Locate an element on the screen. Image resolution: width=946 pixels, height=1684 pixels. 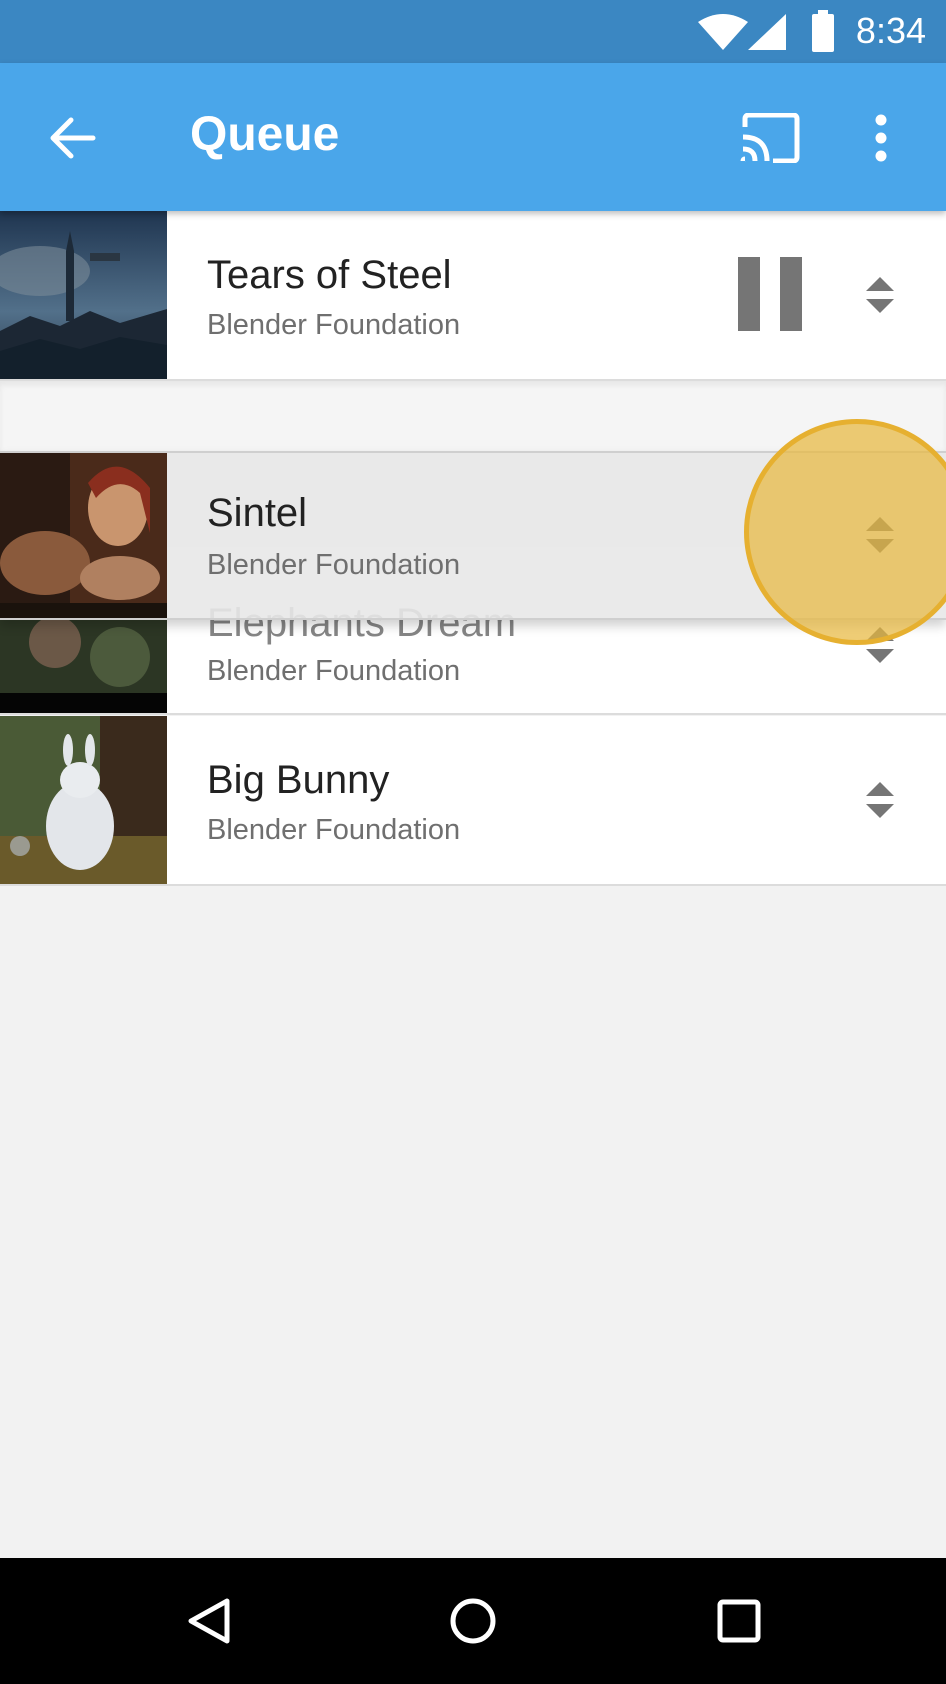
back-arrow-icon is located at coordinates (73, 138).